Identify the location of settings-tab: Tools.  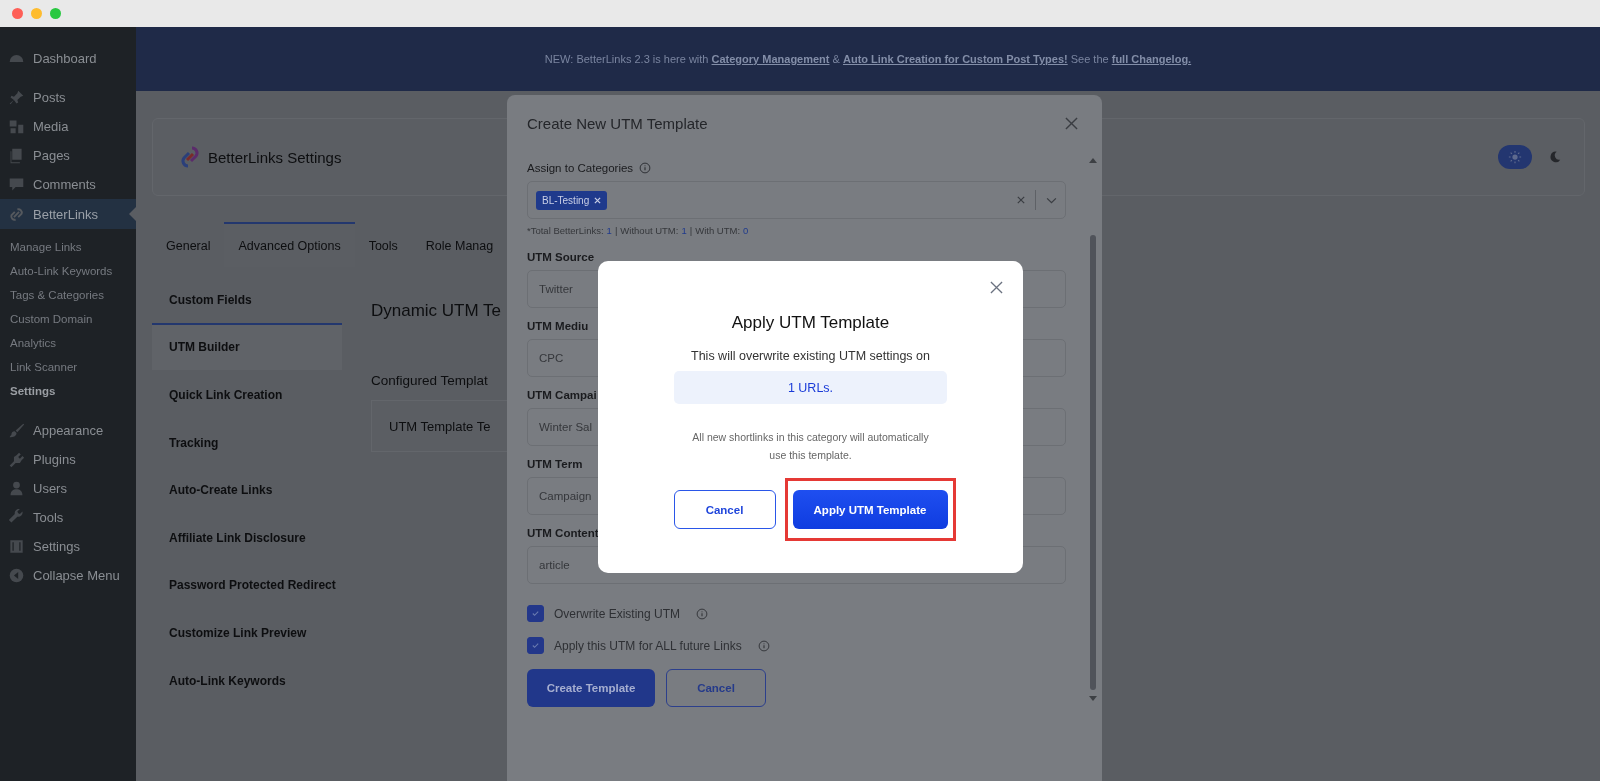
(383, 244).